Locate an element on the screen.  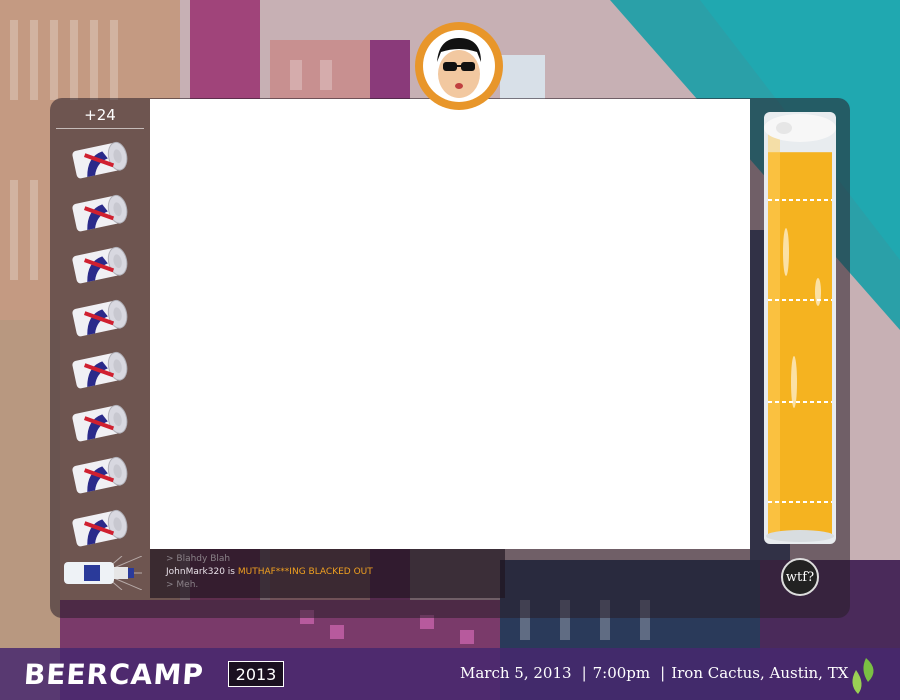
event-date: March 5, 2013 is located at coordinates (516, 673).